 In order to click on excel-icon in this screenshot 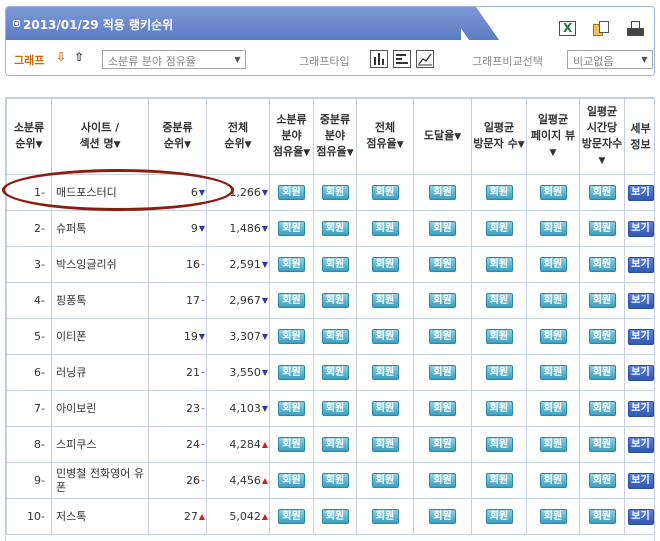, I will do `click(567, 28)`.